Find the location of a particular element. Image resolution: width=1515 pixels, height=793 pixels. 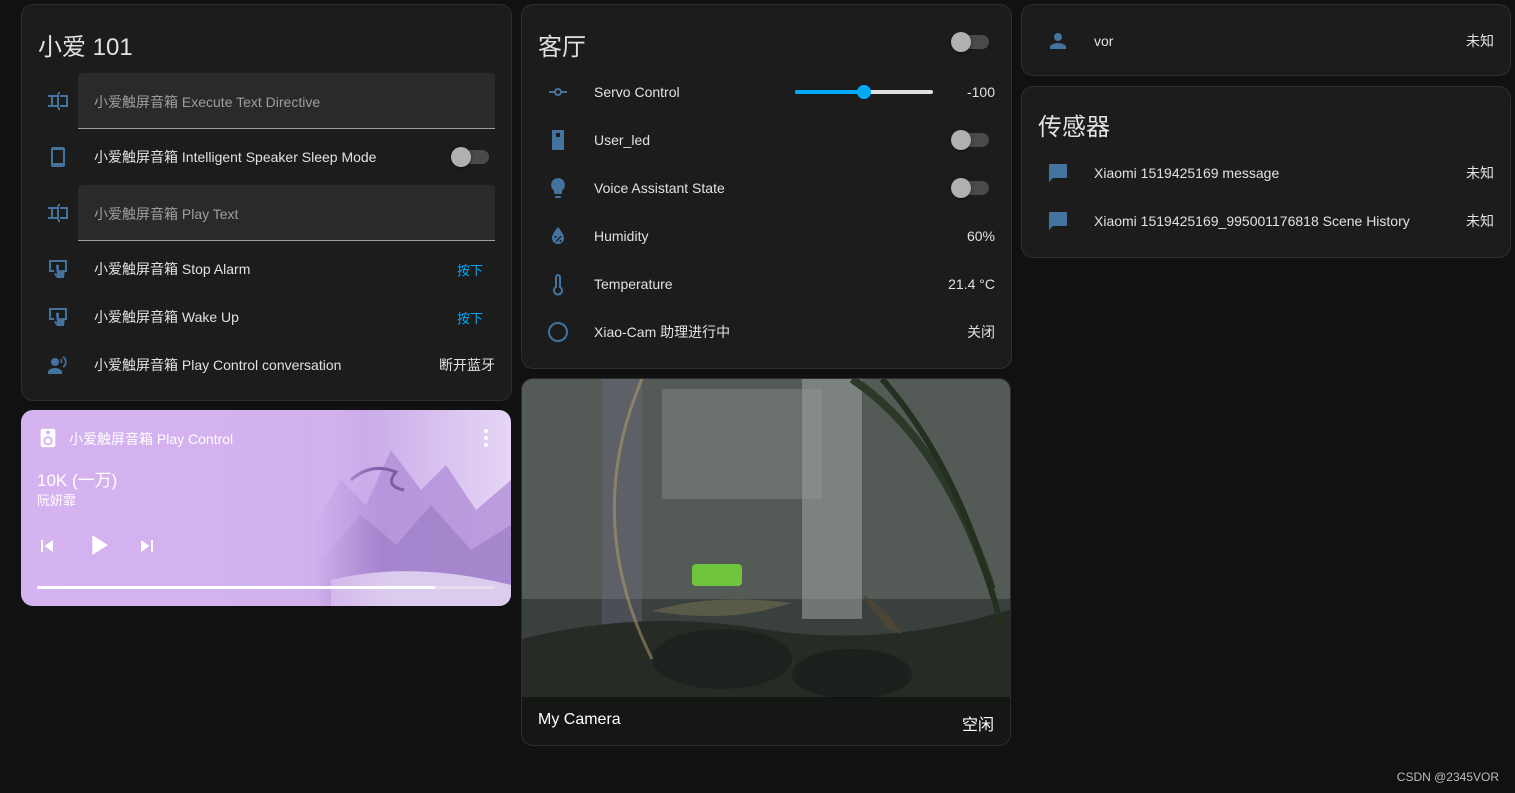

wake-up-row: 小爱触屏音箱 Wake Up 按下 is located at coordinates (266, 317).